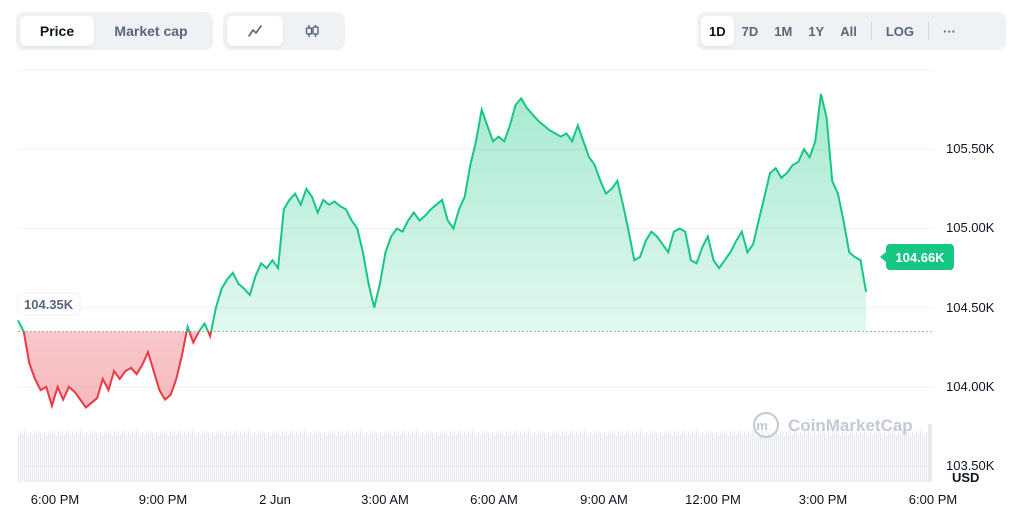 Image resolution: width=1024 pixels, height=507 pixels. What do you see at coordinates (385, 499) in the screenshot?
I see `x-tick-label: 3:00 AM` at bounding box center [385, 499].